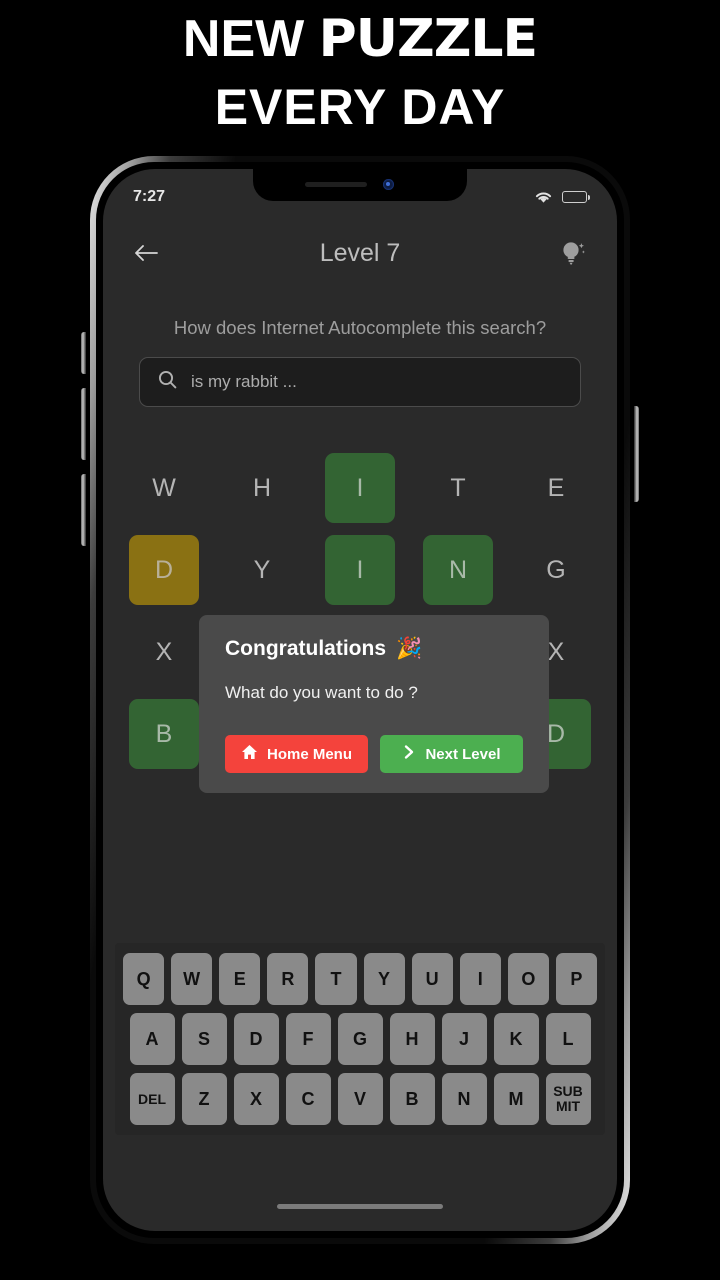 This screenshot has height=1280, width=720. I want to click on promo-headline-line-2: EVERY DAY, so click(360, 106).